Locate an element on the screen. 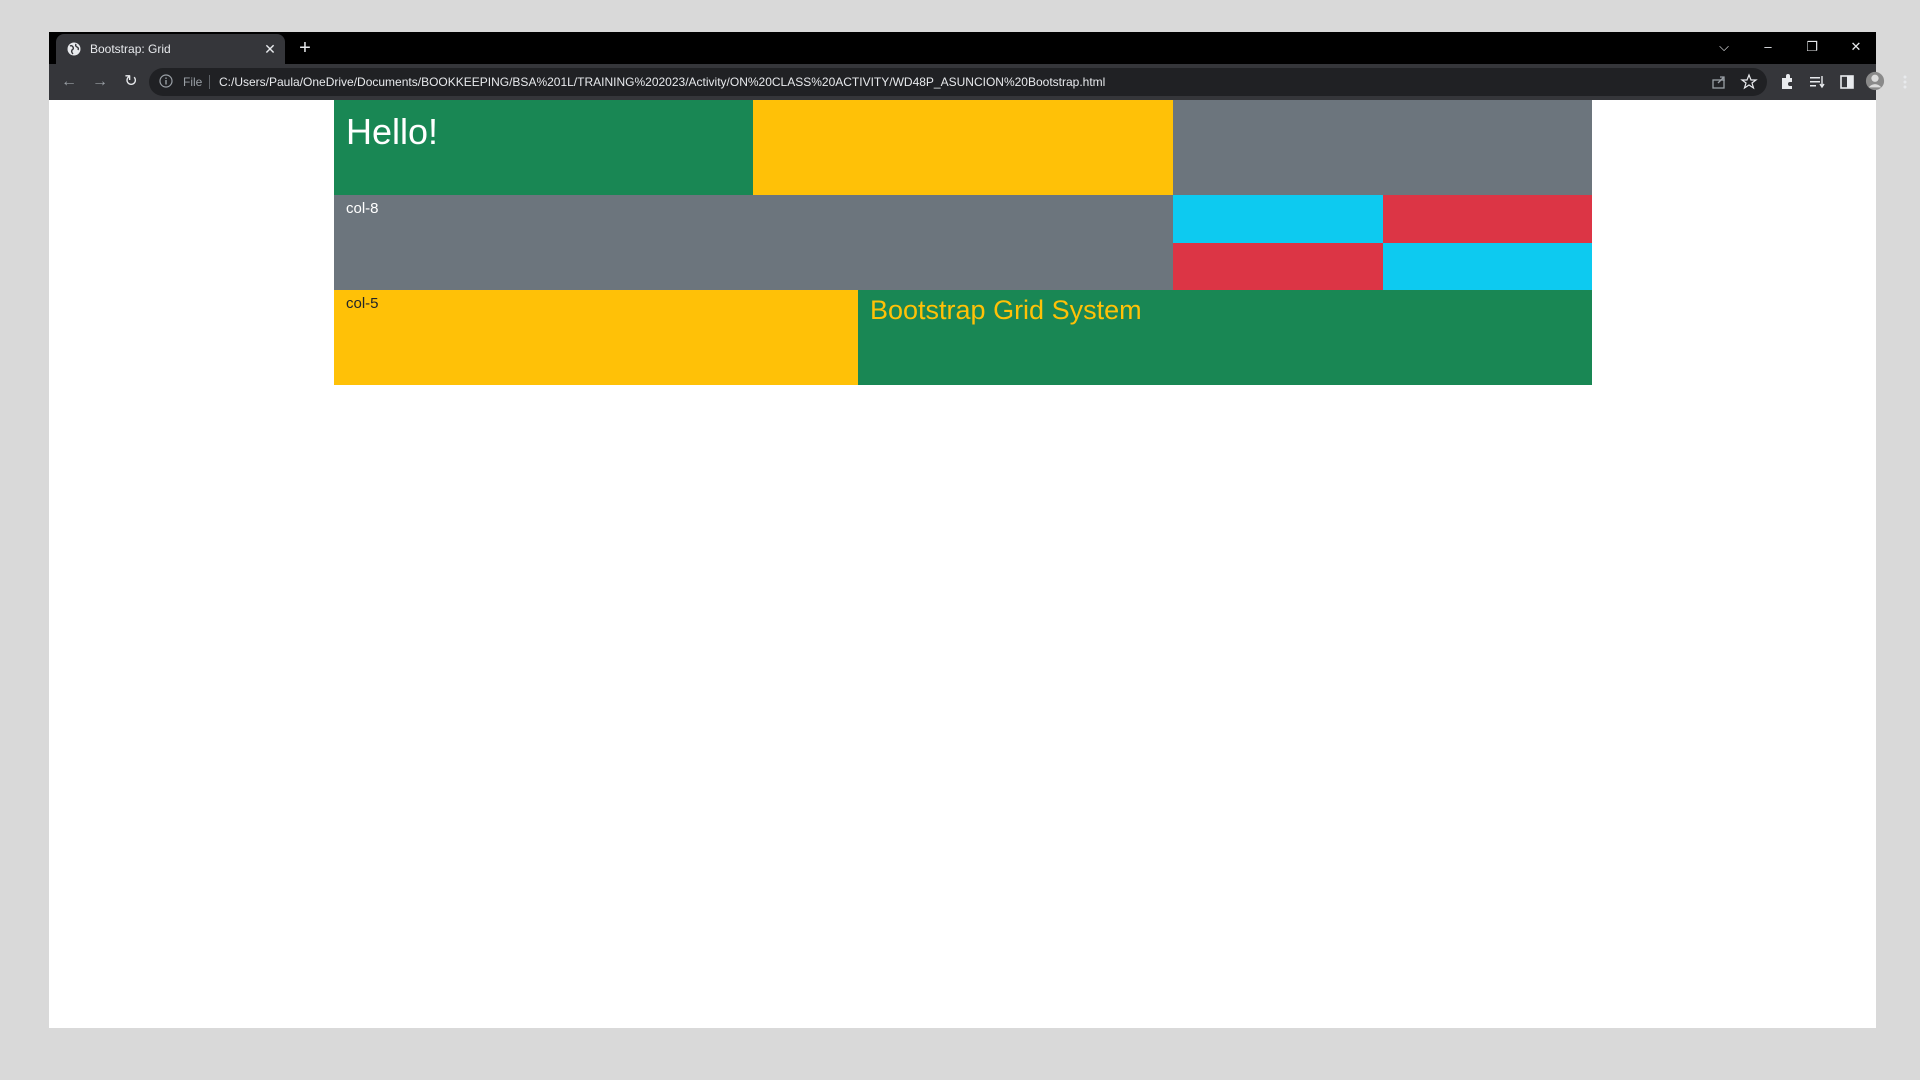  cell-yellow is located at coordinates (963, 147).